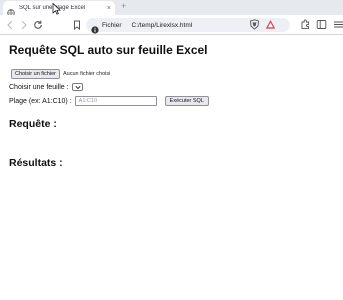 This screenshot has height=300, width=343. I want to click on file-status-text: Aucun fichier choisi, so click(86, 74).